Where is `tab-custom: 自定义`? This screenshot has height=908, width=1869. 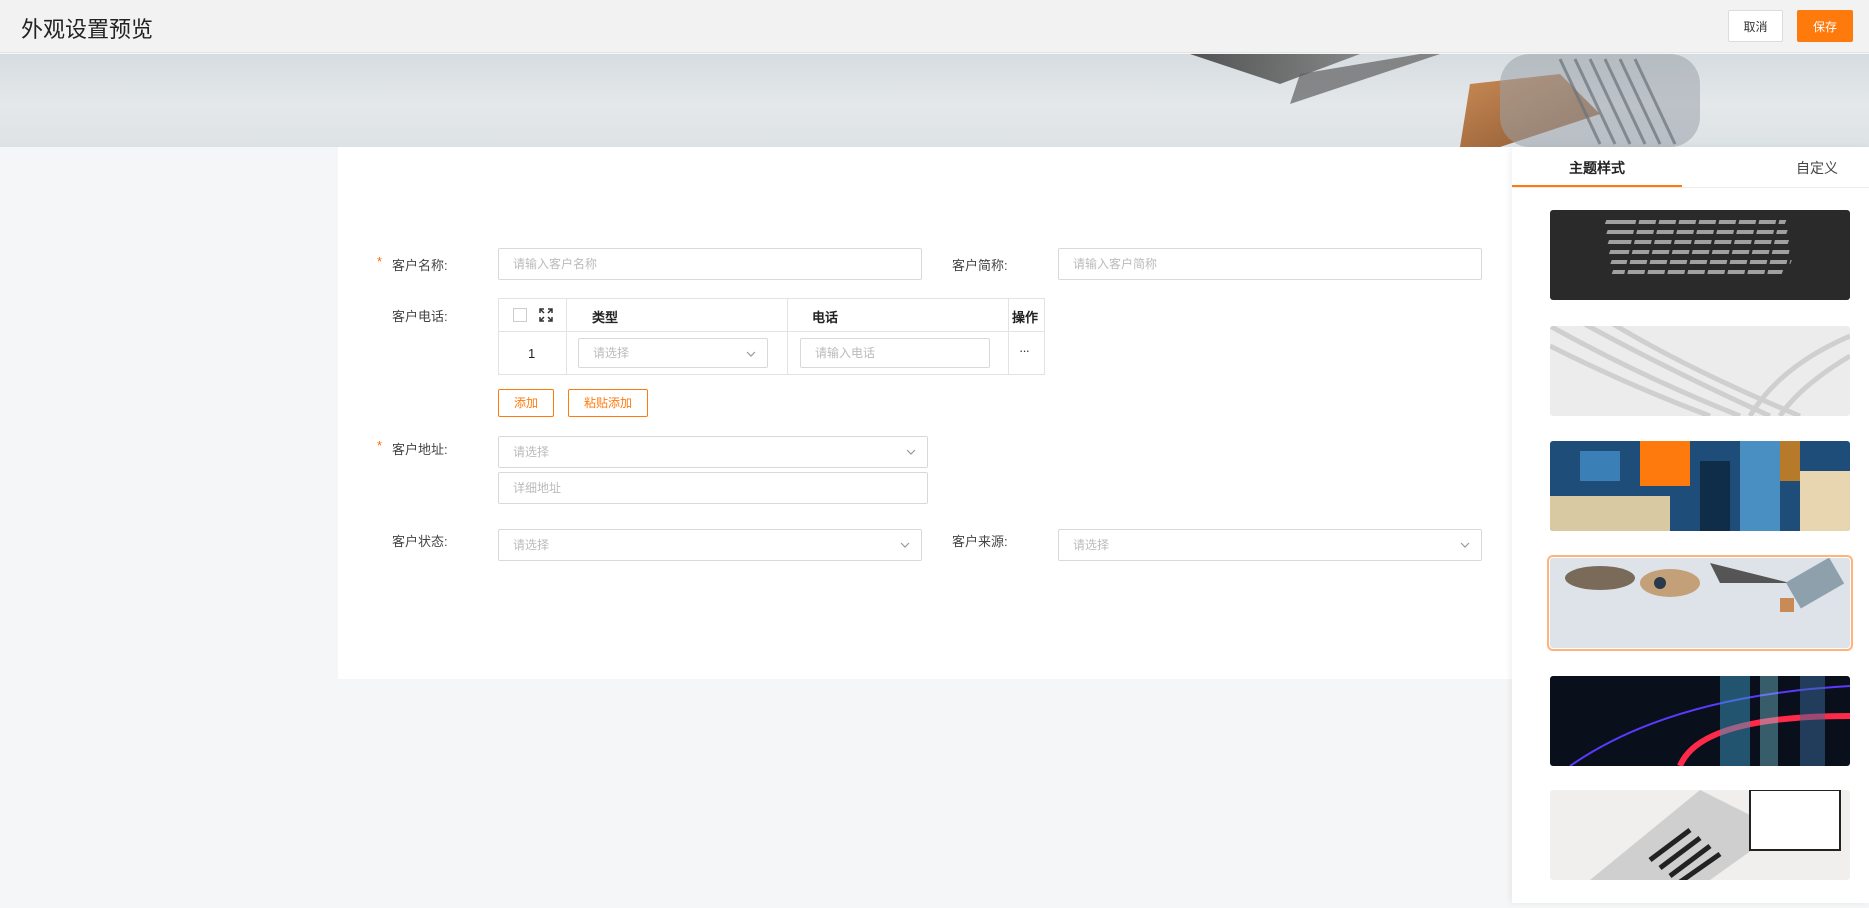
tab-custom: 自定义 is located at coordinates (1815, 167).